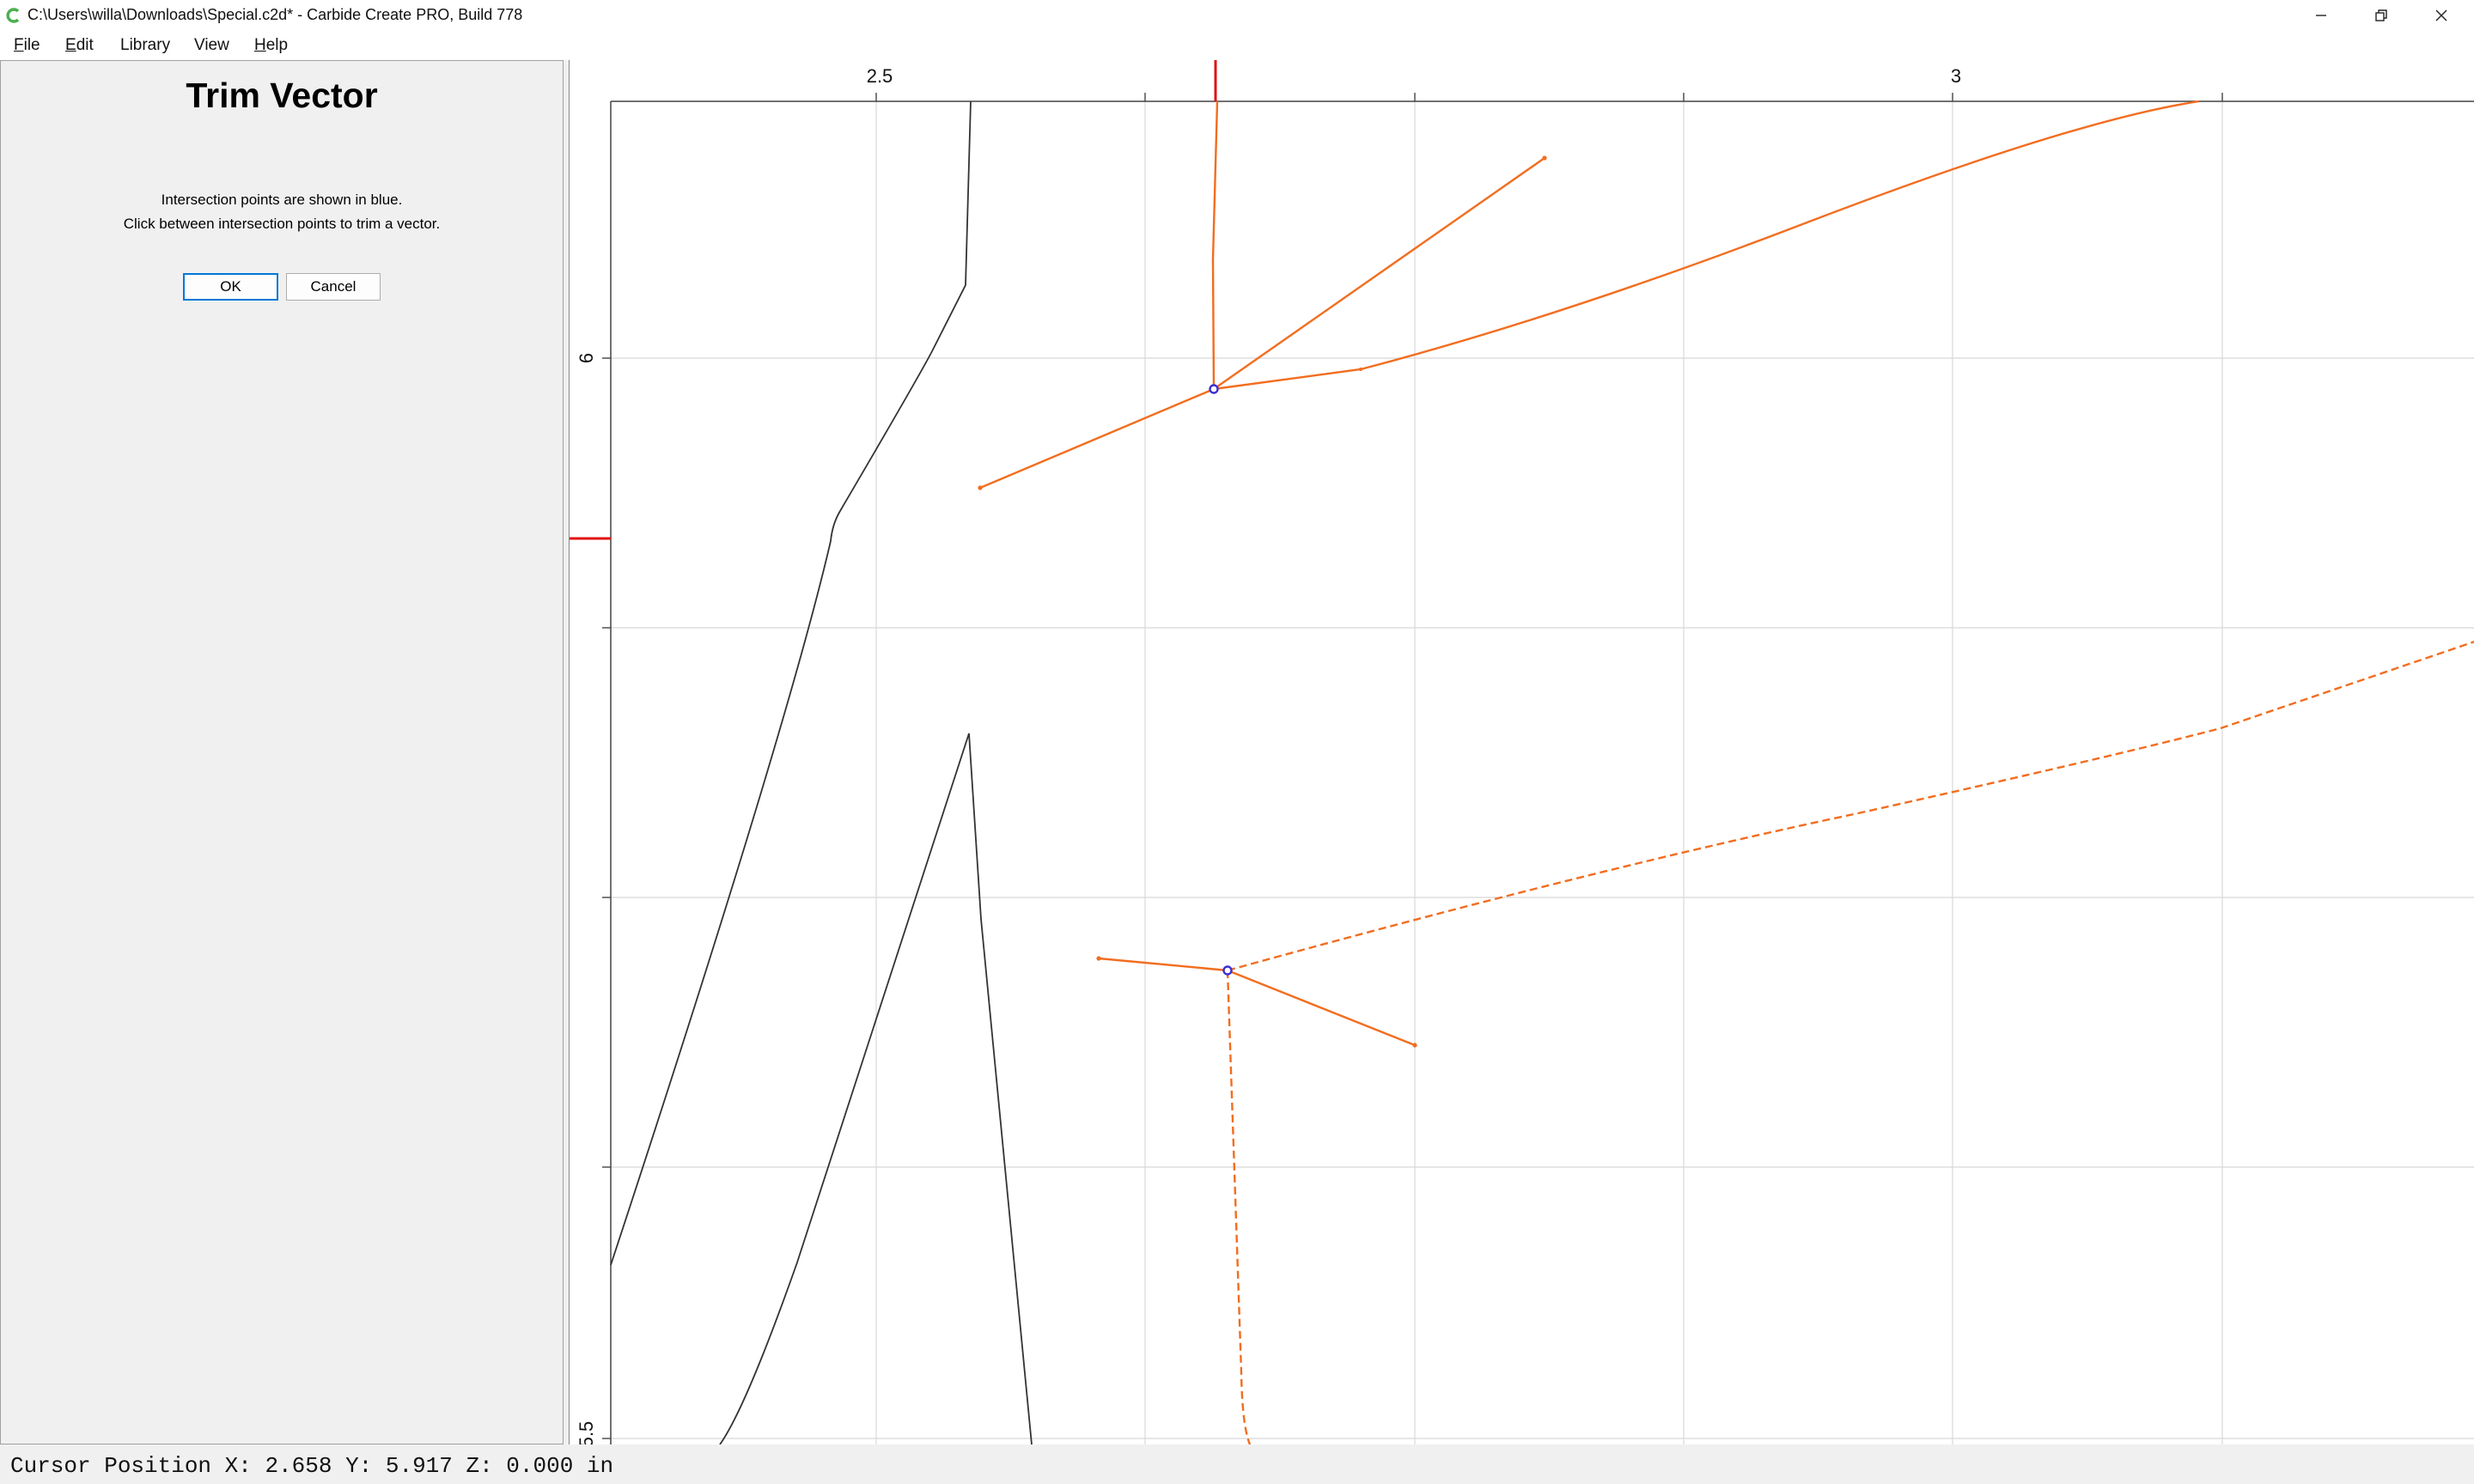  Describe the element at coordinates (1239, 1207) in the screenshot. I see `vector-dashed-vertical` at that location.